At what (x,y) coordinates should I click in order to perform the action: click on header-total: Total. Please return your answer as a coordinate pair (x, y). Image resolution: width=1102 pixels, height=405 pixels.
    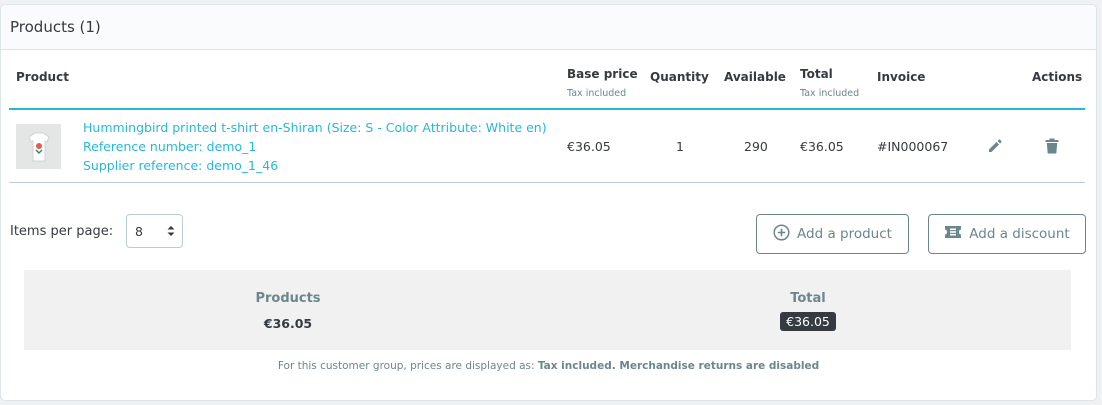
    Looking at the image, I should click on (816, 74).